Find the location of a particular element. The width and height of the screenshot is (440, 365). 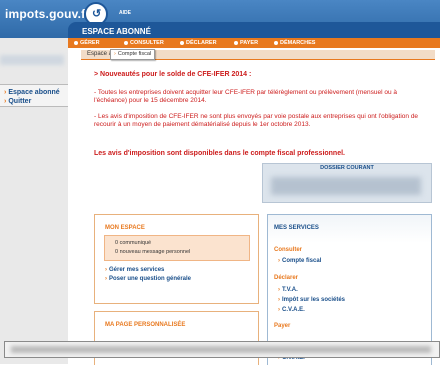

nav-label: DÉMARCHES is located at coordinates (298, 43).